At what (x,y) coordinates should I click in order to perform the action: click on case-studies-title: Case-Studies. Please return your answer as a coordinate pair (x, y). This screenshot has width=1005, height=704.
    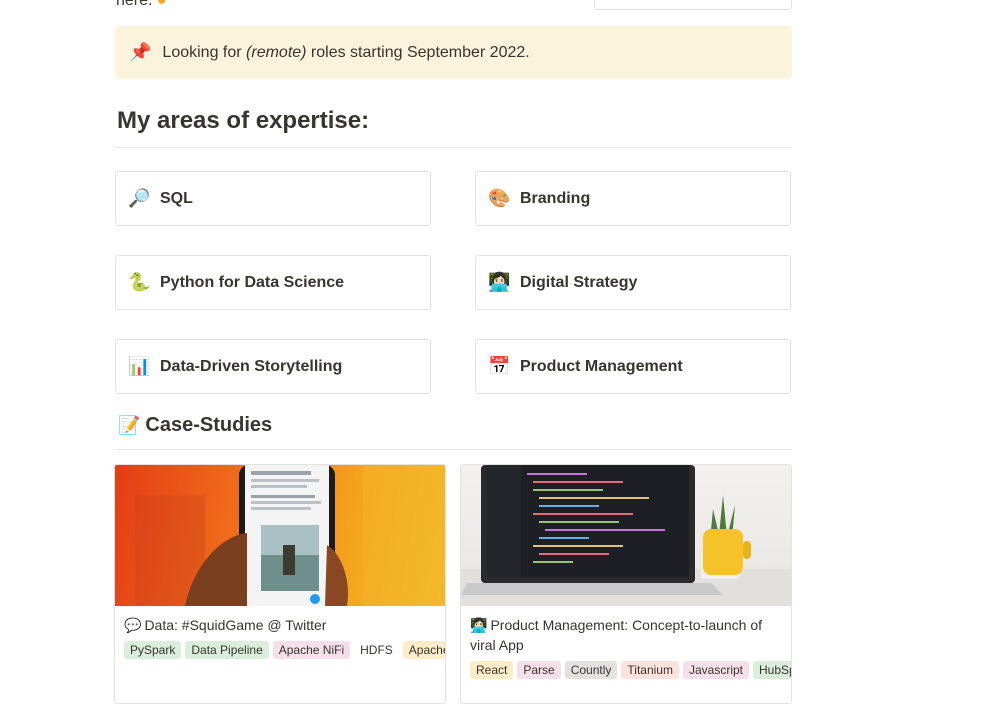
    Looking at the image, I should click on (209, 425).